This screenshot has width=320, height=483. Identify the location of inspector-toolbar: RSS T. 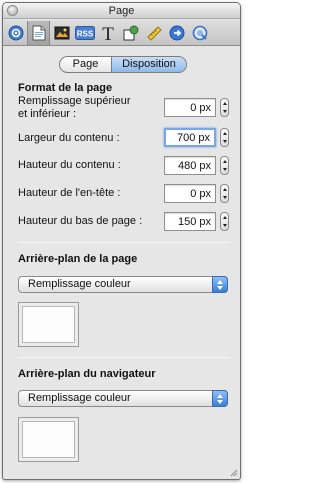
(121, 33).